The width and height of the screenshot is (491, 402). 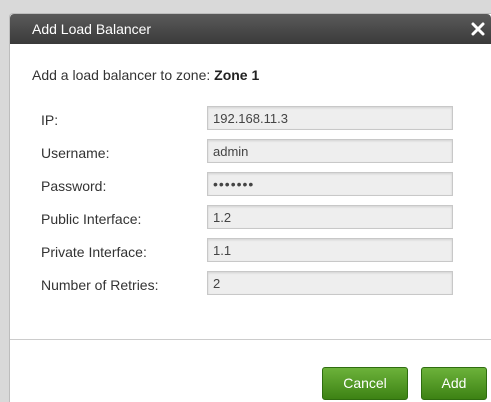 I want to click on dialog-subtitle: Add a load balancer to zone: Zone 1, so click(x=145, y=75).